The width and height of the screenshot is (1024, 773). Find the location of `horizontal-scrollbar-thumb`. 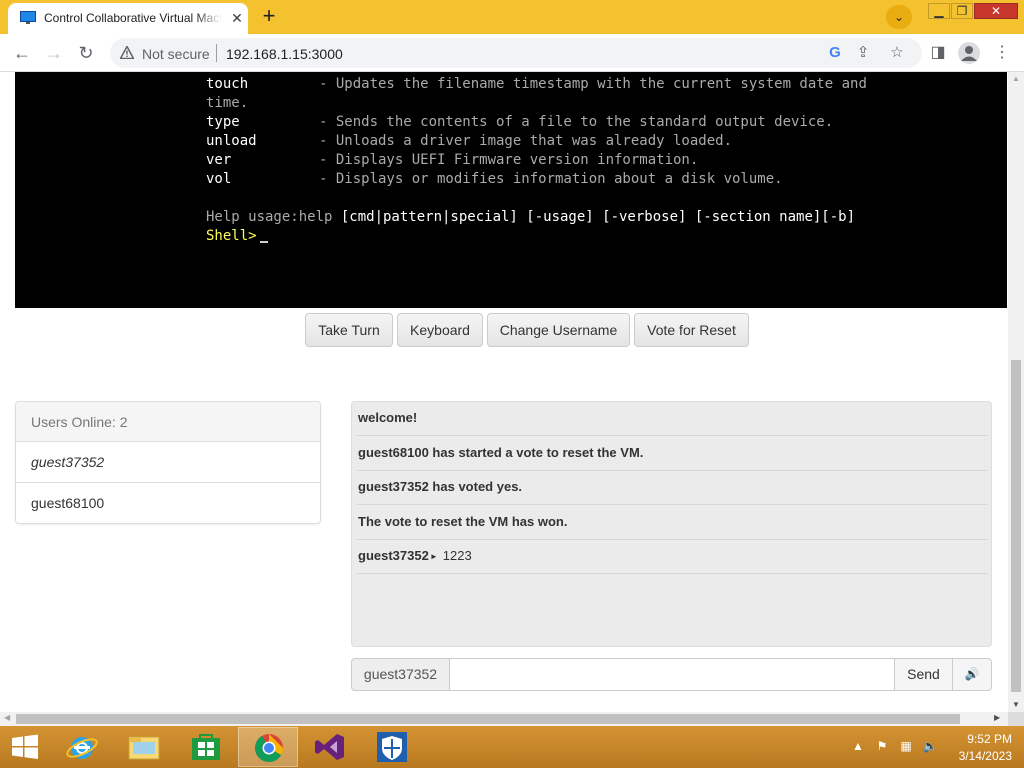

horizontal-scrollbar-thumb is located at coordinates (488, 719).